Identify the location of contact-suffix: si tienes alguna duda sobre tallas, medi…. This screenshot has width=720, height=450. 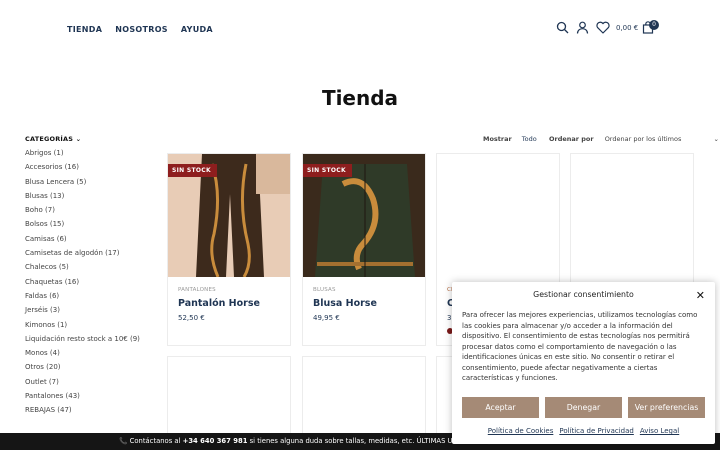
(365, 441).